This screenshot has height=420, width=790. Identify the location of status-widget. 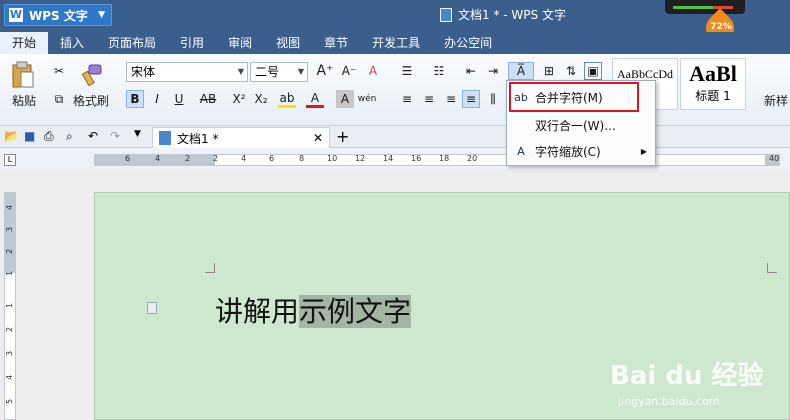
(705, 7).